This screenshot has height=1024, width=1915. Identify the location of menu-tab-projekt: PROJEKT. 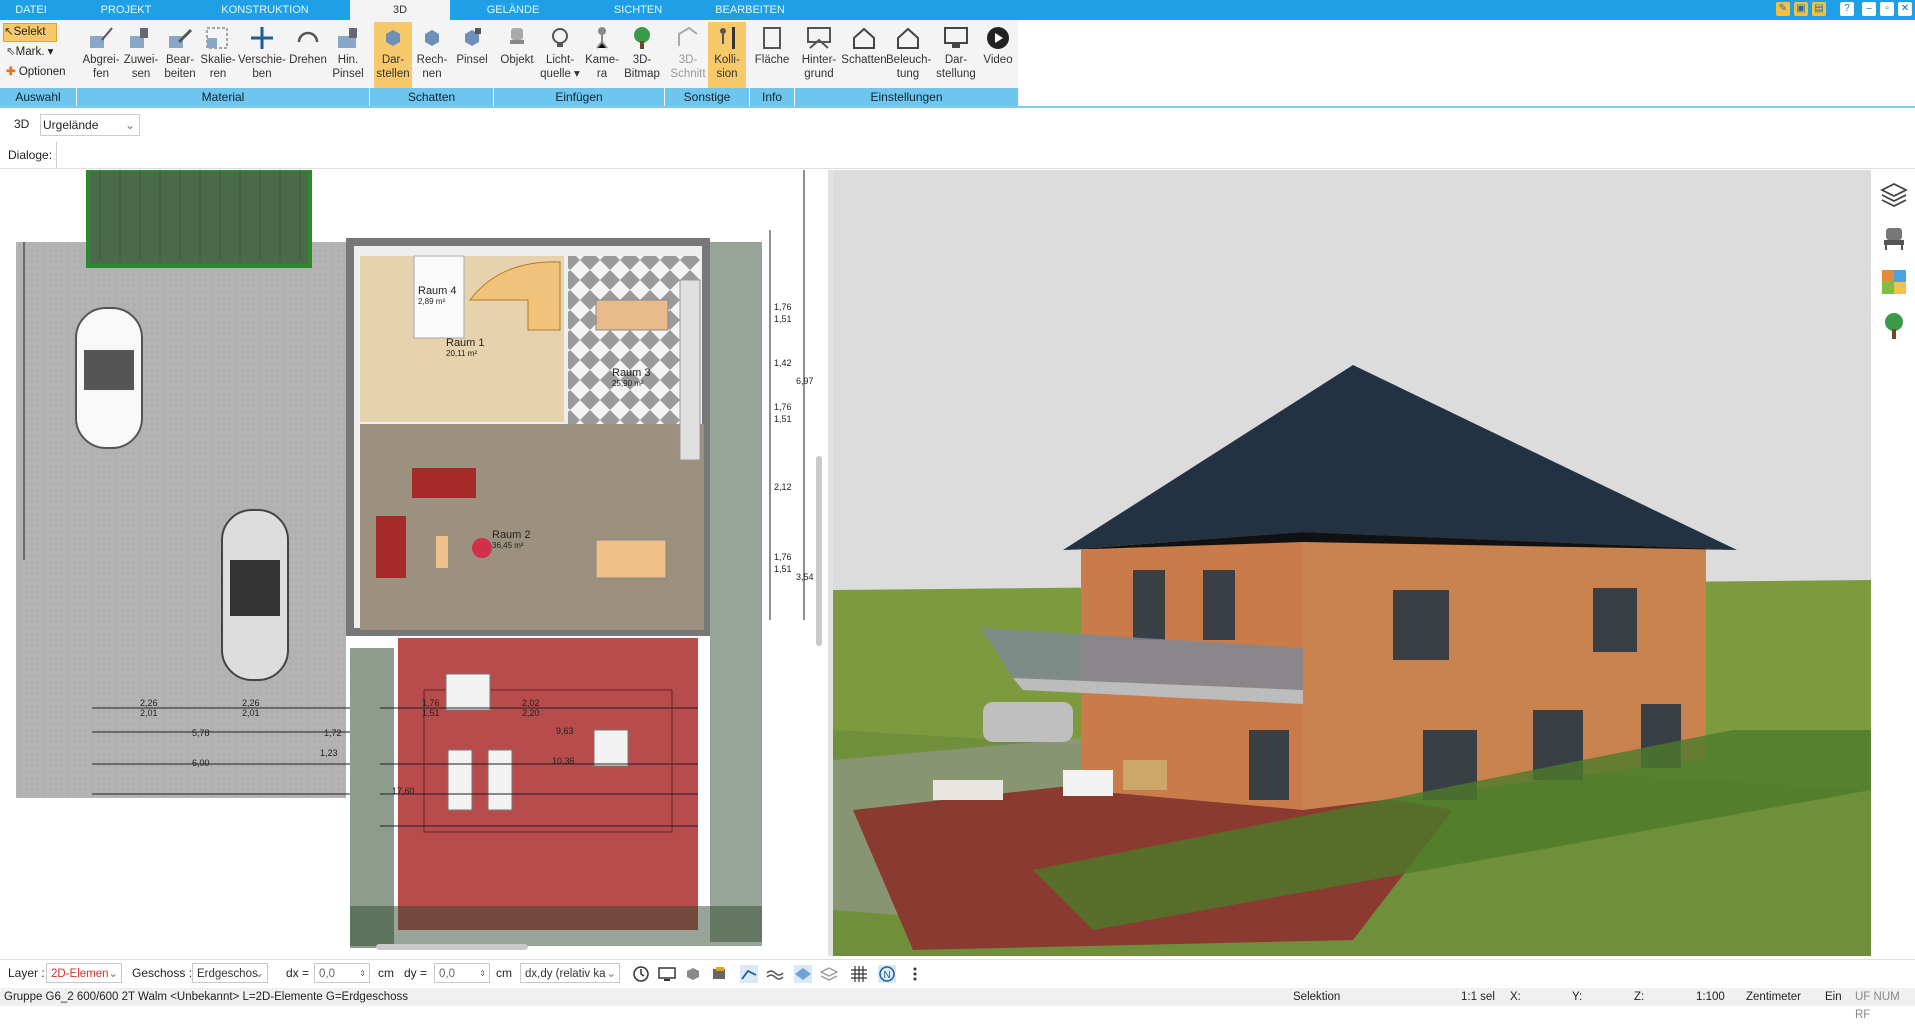
(126, 10).